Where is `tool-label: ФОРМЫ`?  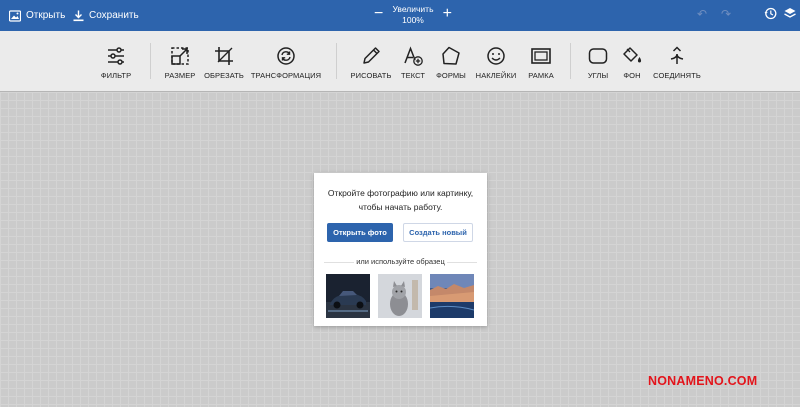 tool-label: ФОРМЫ is located at coordinates (451, 75).